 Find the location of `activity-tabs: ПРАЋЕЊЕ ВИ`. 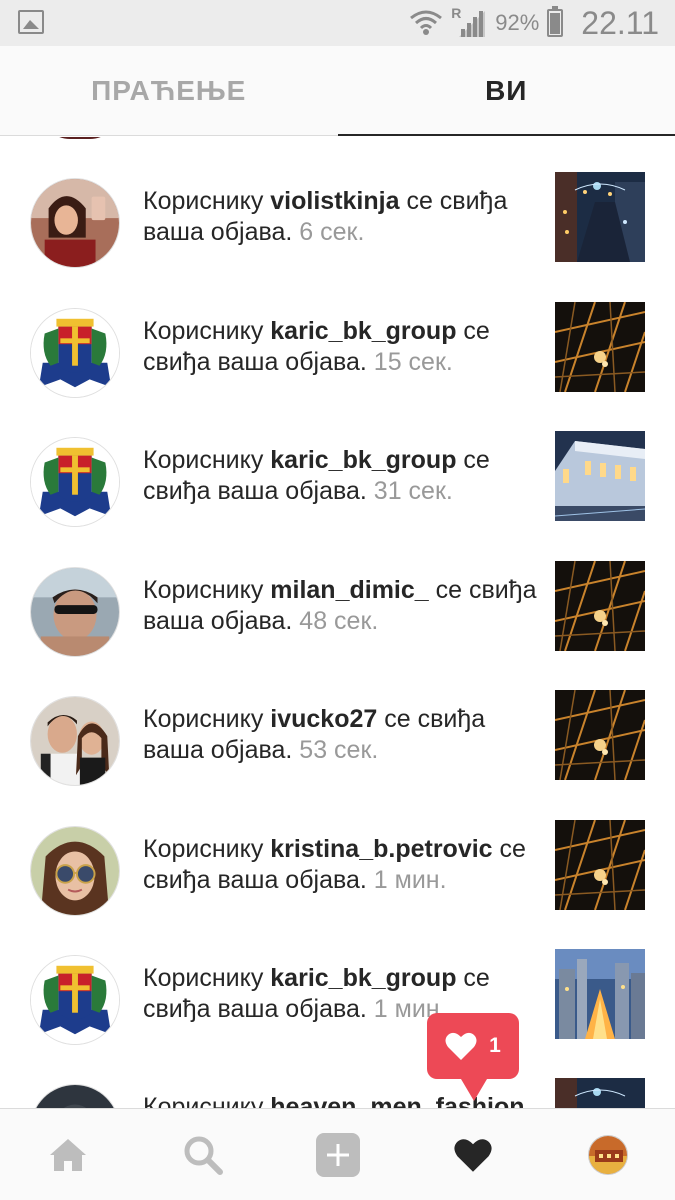

activity-tabs: ПРАЋЕЊЕ ВИ is located at coordinates (337, 91).